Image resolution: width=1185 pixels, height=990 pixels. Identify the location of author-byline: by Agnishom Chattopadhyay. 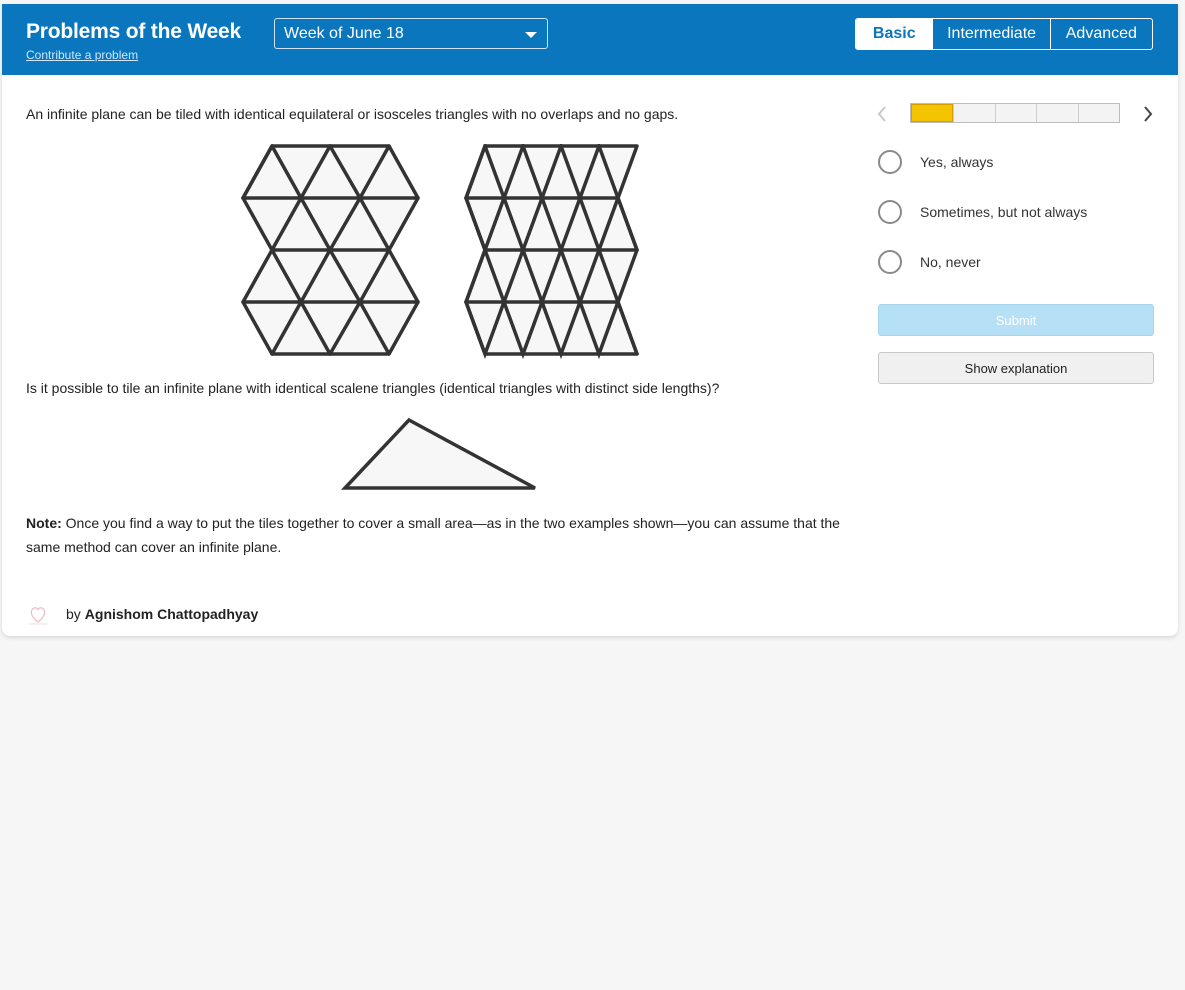
(142, 614).